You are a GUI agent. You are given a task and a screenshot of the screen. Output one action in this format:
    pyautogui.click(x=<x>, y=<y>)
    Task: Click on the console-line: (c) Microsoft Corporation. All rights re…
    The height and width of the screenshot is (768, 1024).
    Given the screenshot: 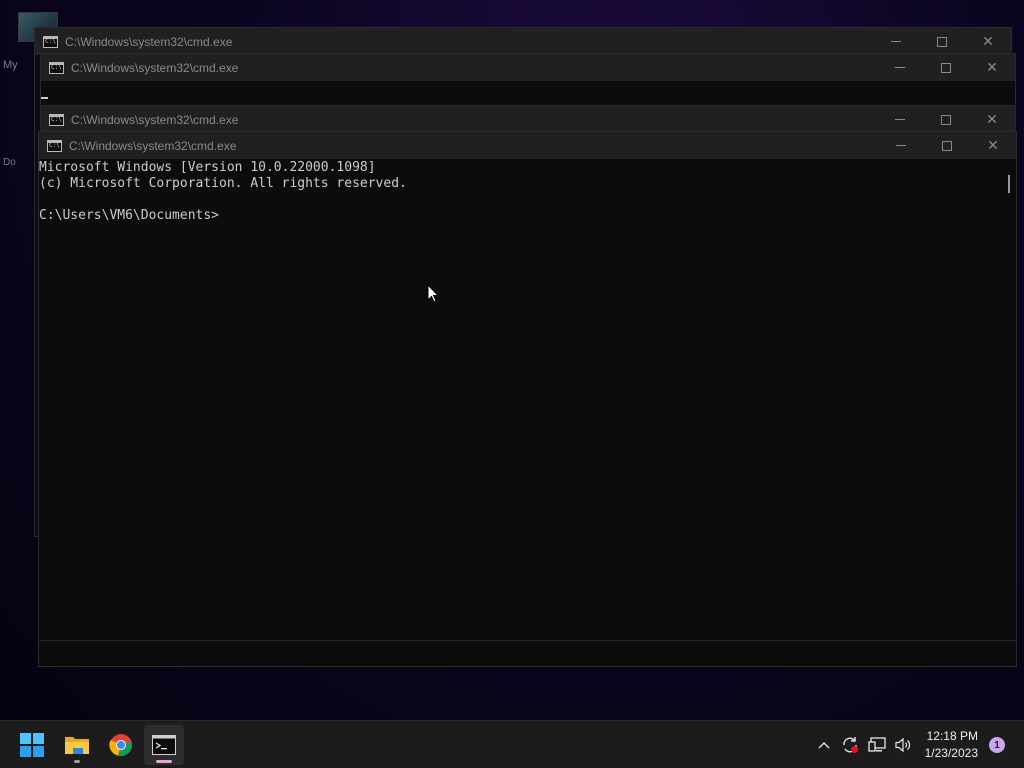 What is the action you would take?
    pyautogui.click(x=223, y=183)
    